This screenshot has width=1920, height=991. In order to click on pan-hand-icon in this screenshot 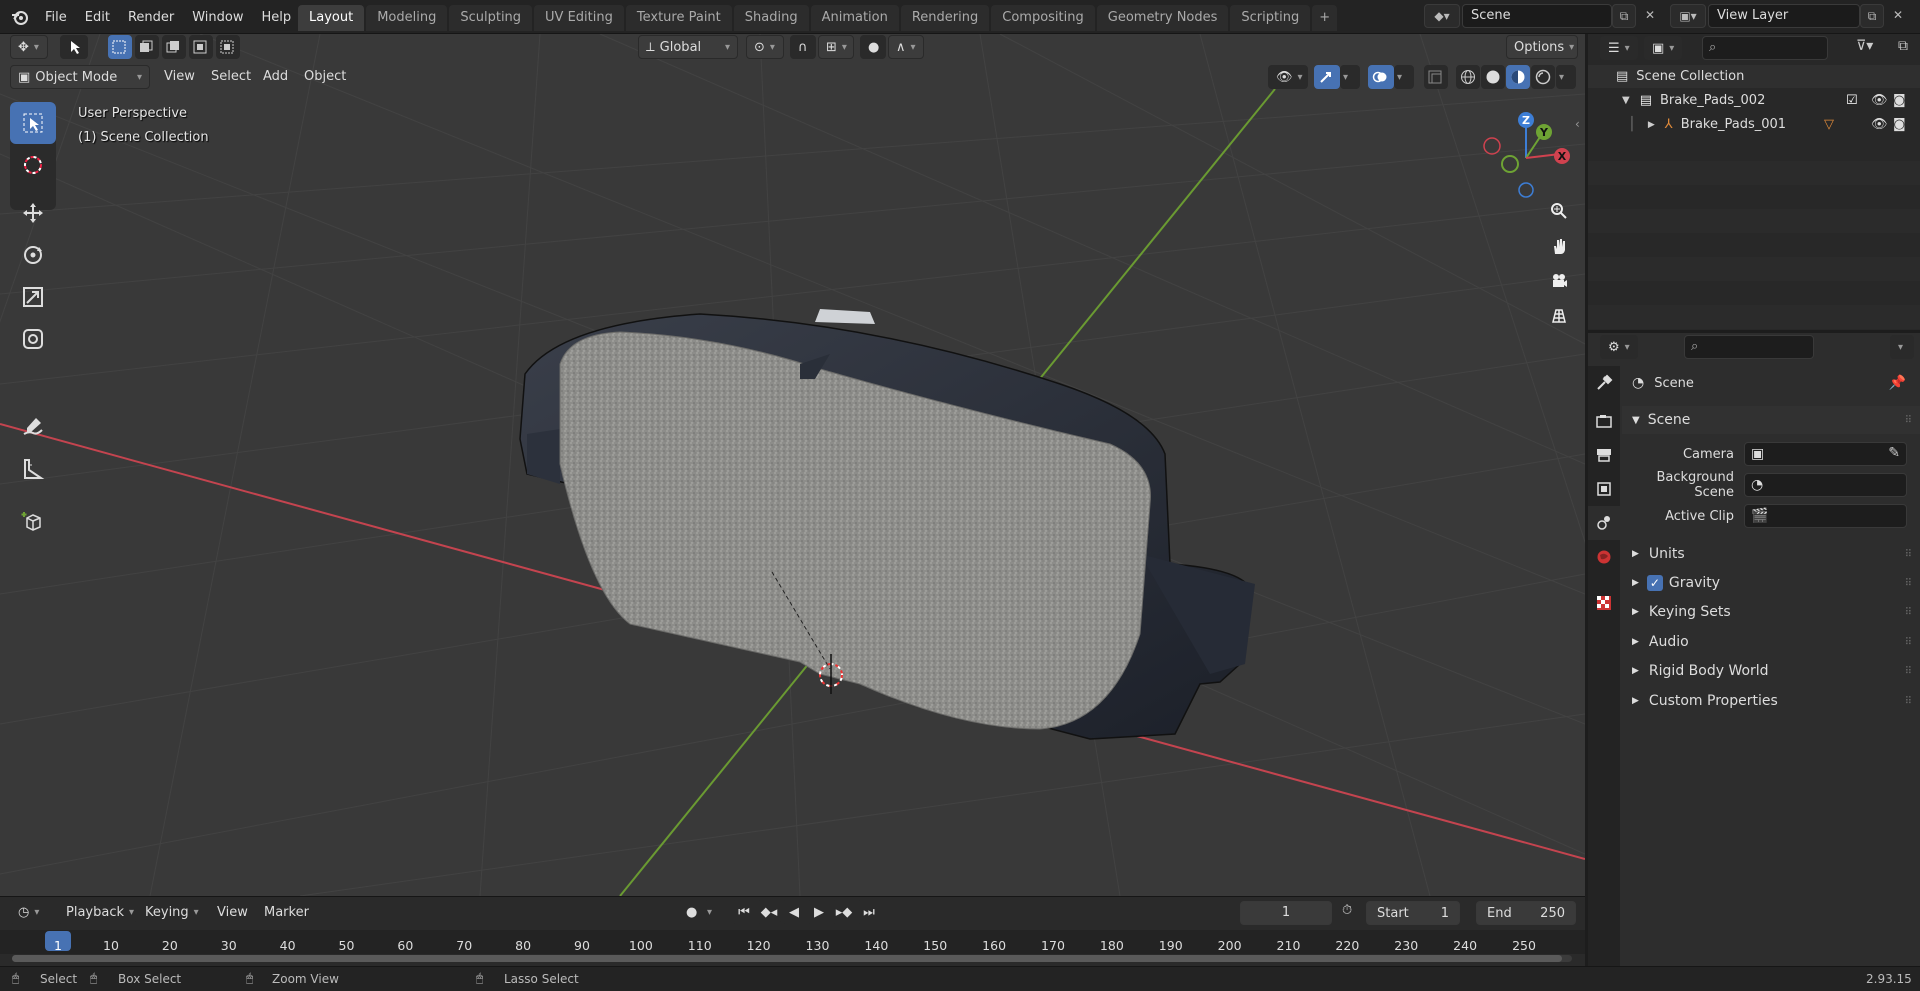, I will do `click(1559, 246)`.